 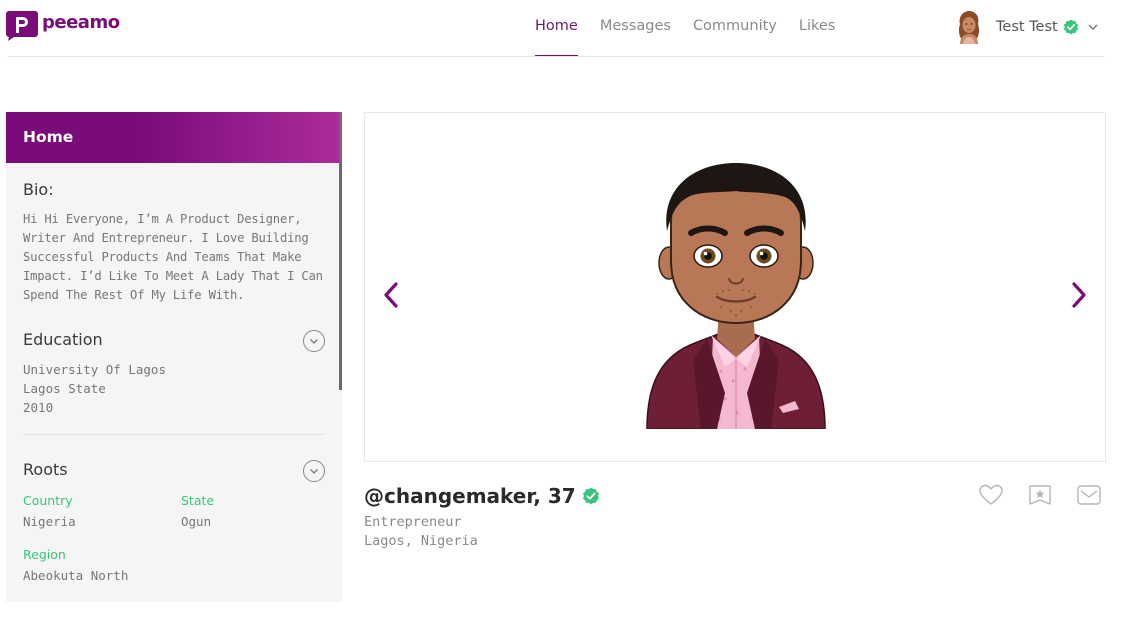 I want to click on profile-name: @changemaker, 37, so click(x=470, y=496).